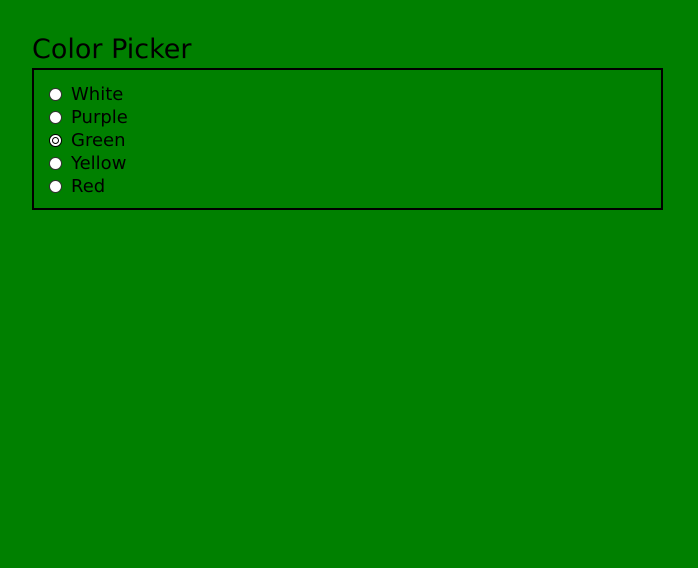 This screenshot has width=698, height=568. I want to click on radio-purple, so click(55, 117).